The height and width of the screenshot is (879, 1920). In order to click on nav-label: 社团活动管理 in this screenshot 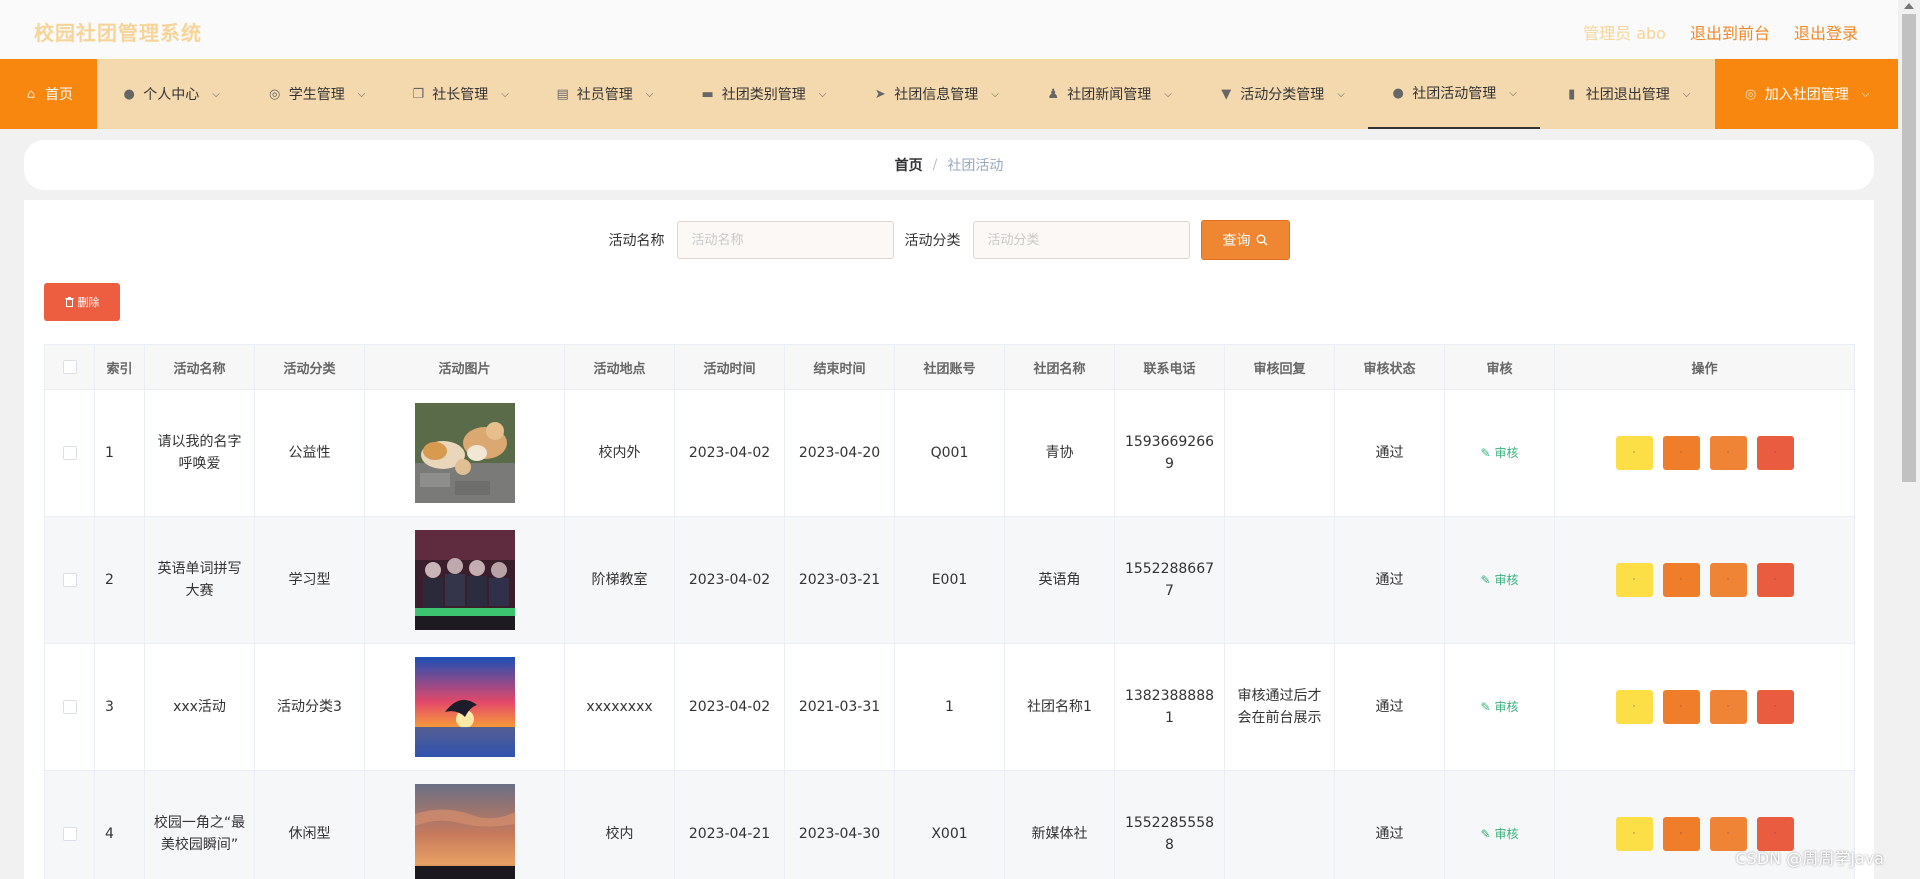, I will do `click(1454, 94)`.